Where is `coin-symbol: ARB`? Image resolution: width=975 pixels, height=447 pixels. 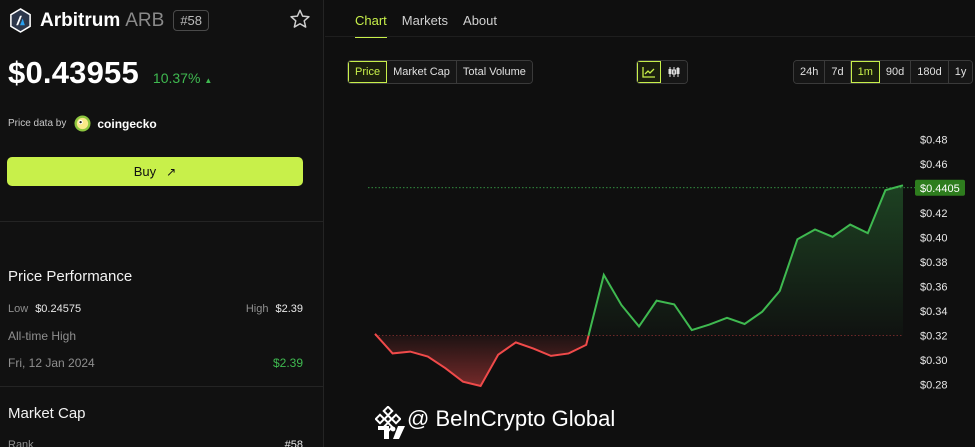
coin-symbol: ARB is located at coordinates (145, 20).